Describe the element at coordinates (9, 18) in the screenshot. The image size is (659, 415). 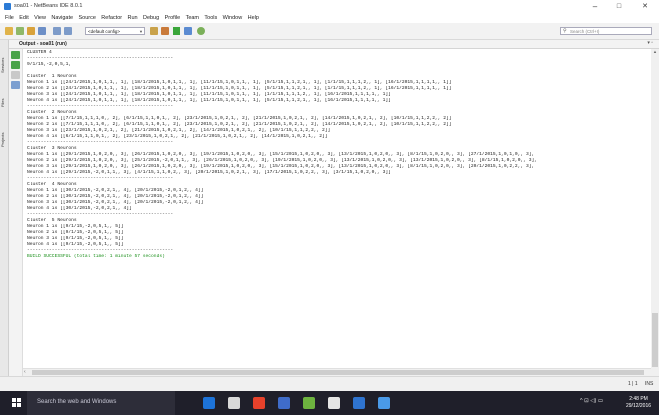
I see `menu-file: File` at that location.